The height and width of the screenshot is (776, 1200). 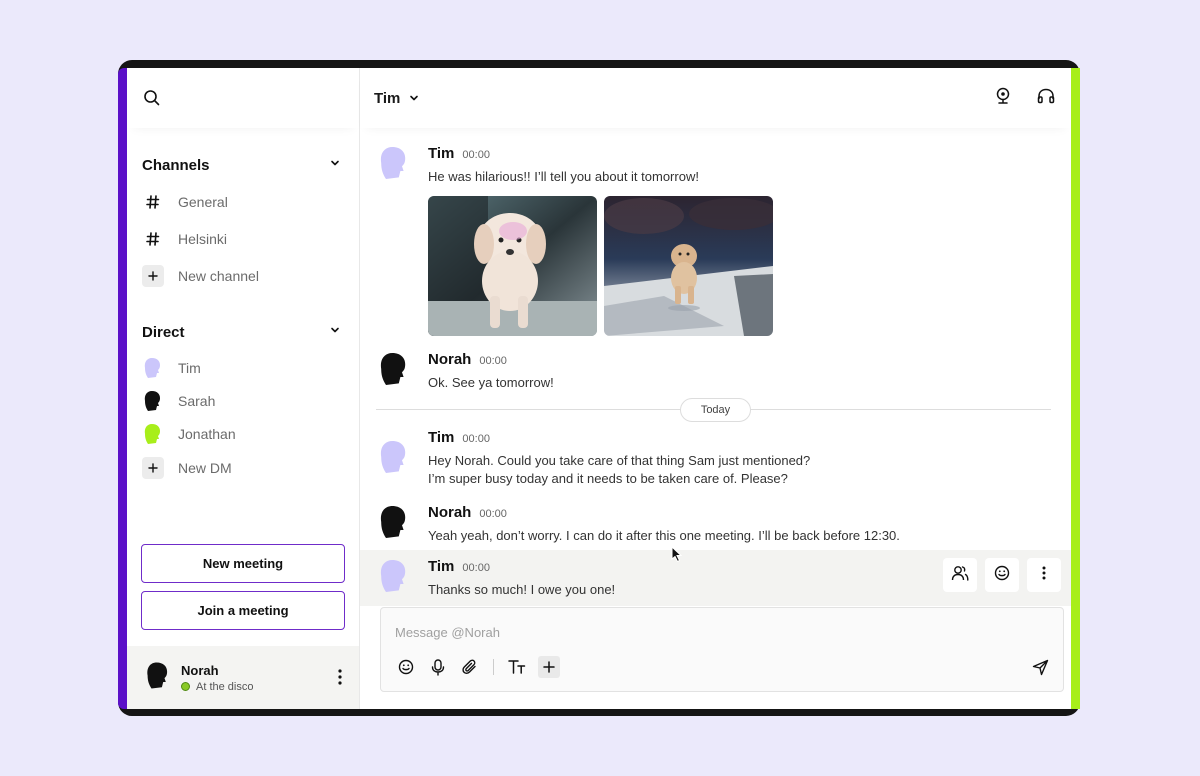 What do you see at coordinates (243, 610) in the screenshot?
I see `join-meeting-button: Join a meeting` at bounding box center [243, 610].